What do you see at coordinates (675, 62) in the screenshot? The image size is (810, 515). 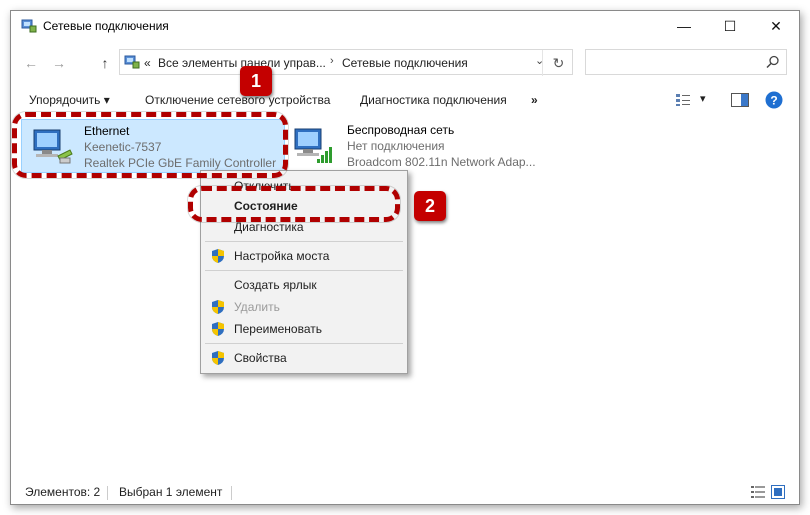 I see `search-input` at bounding box center [675, 62].